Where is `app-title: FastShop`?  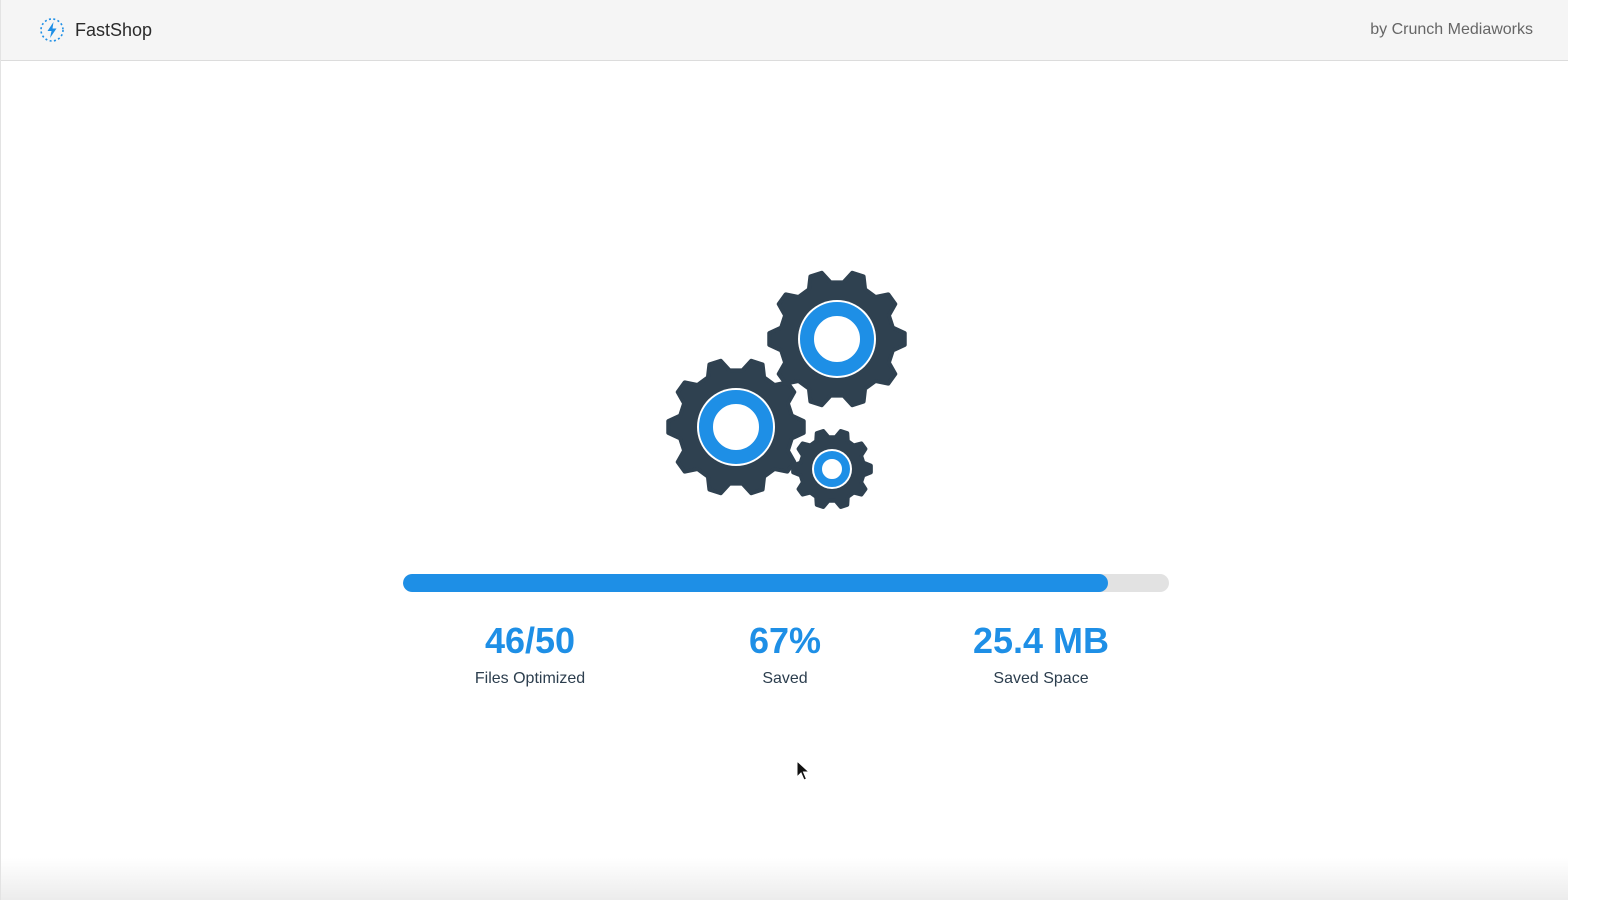
app-title: FastShop is located at coordinates (114, 30).